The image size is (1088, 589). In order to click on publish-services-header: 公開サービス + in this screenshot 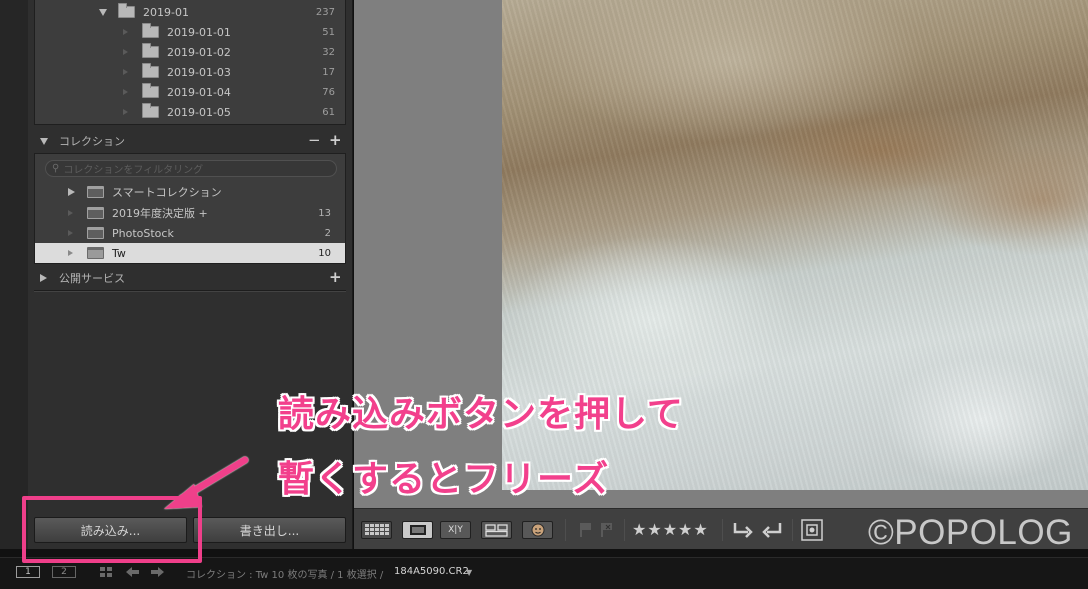, I will do `click(190, 278)`.